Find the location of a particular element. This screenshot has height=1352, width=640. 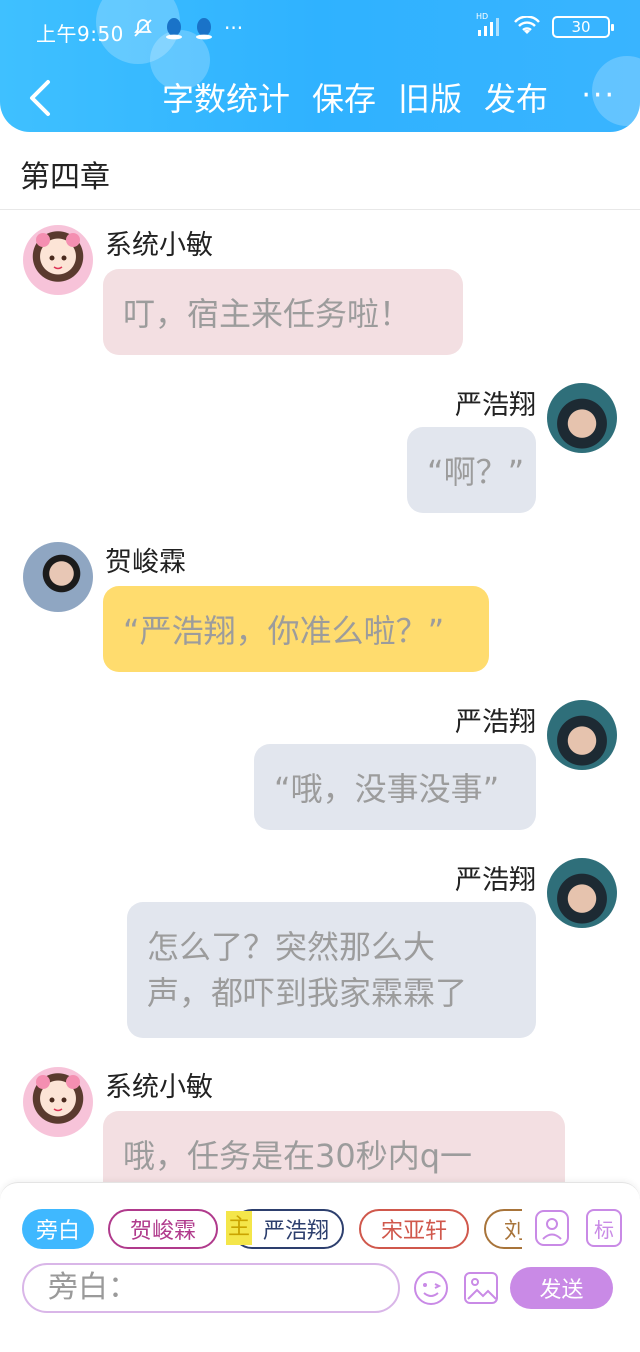

word-count-button: 字数统计 is located at coordinates (226, 97).